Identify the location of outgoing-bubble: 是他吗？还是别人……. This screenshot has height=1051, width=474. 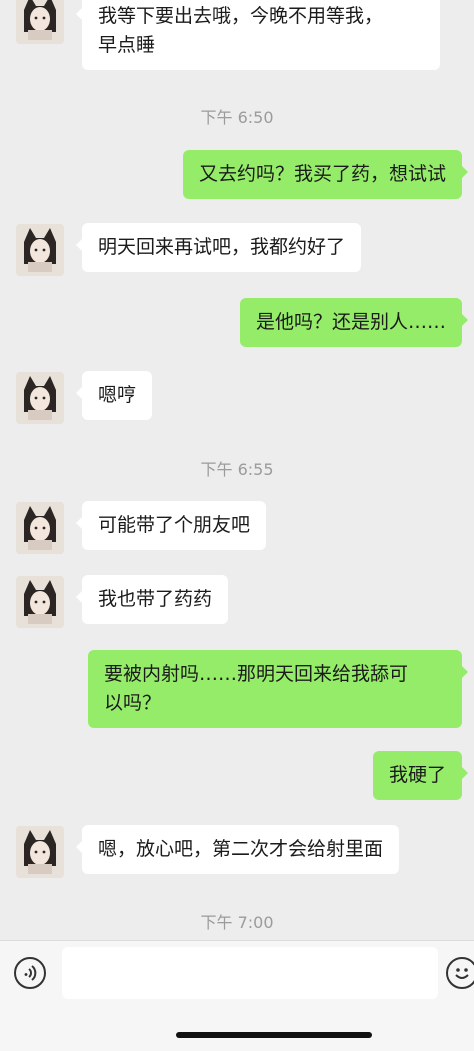
(354, 322).